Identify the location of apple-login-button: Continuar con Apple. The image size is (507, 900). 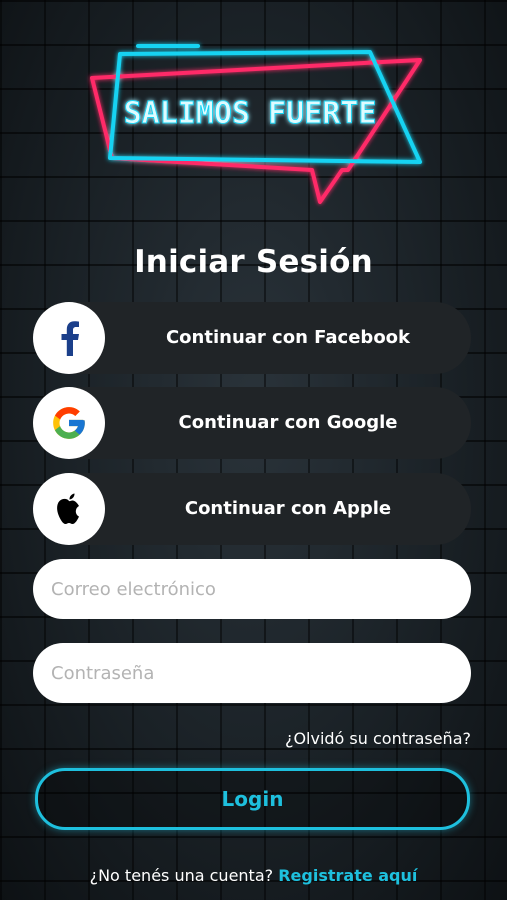
(252, 509).